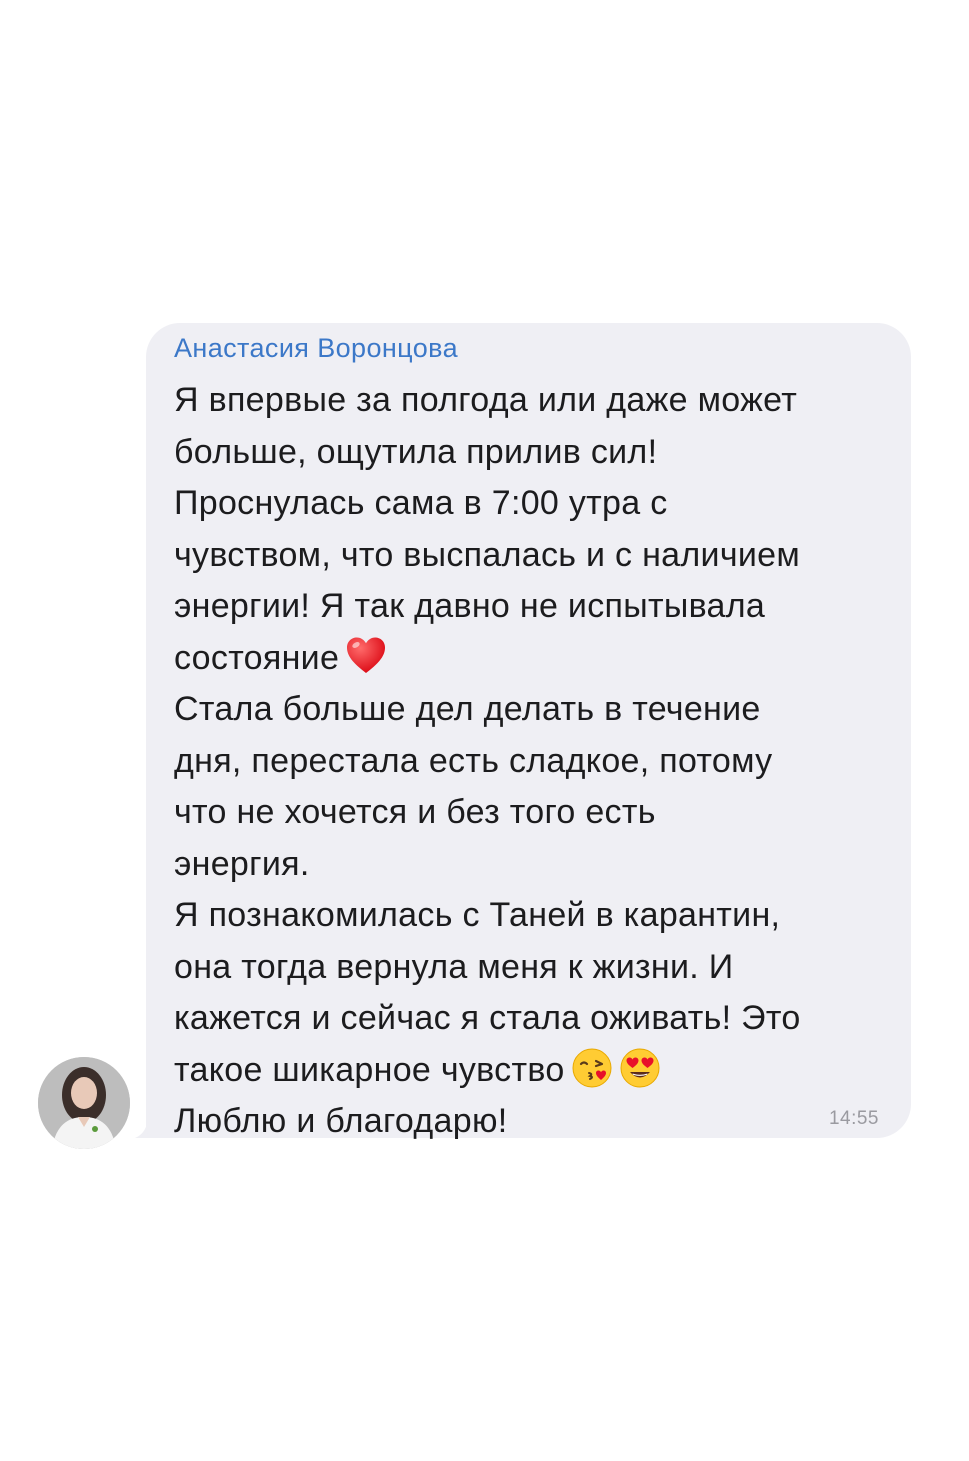  What do you see at coordinates (853, 1118) in the screenshot?
I see `message-timestamp: 14:55` at bounding box center [853, 1118].